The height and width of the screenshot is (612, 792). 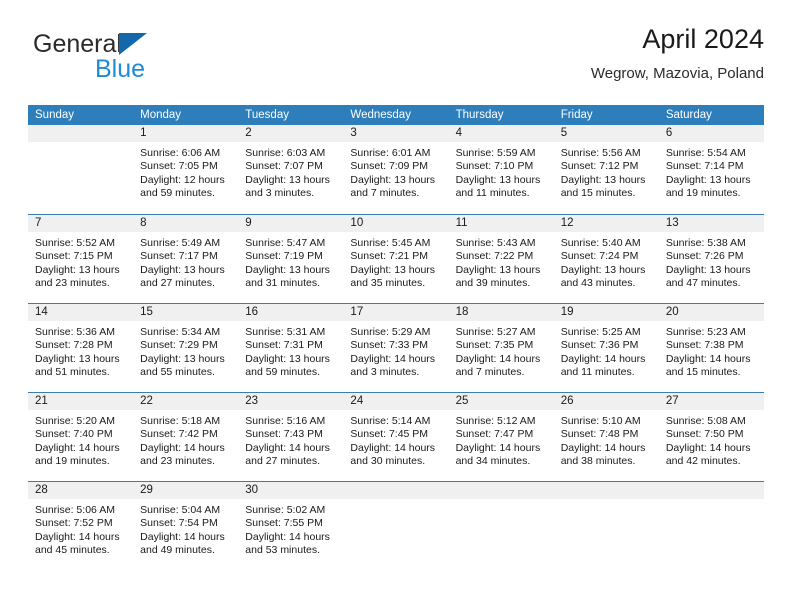 What do you see at coordinates (597, 372) in the screenshot?
I see `daylight-text-line2: and 11 minutes.` at bounding box center [597, 372].